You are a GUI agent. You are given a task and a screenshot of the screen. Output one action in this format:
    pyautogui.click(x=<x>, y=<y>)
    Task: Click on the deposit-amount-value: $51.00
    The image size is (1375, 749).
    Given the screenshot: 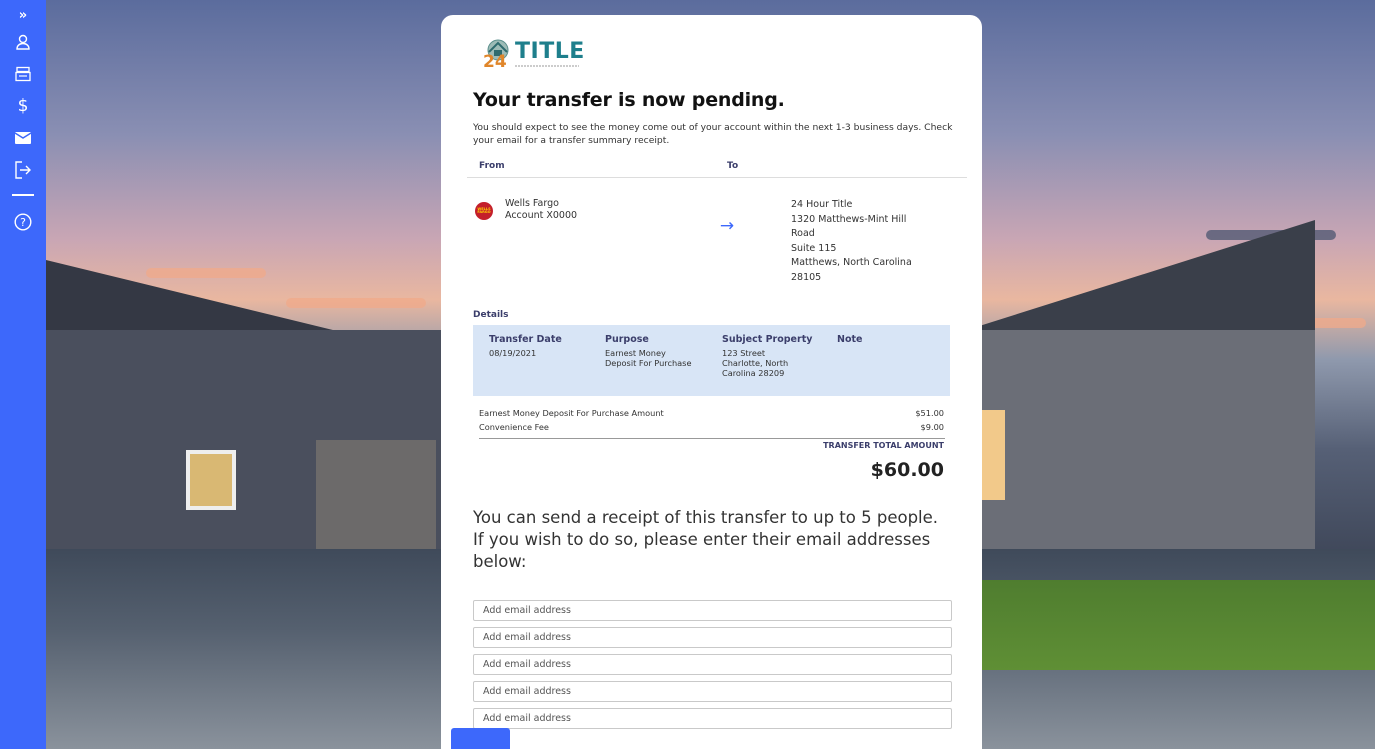 What is the action you would take?
    pyautogui.click(x=929, y=413)
    